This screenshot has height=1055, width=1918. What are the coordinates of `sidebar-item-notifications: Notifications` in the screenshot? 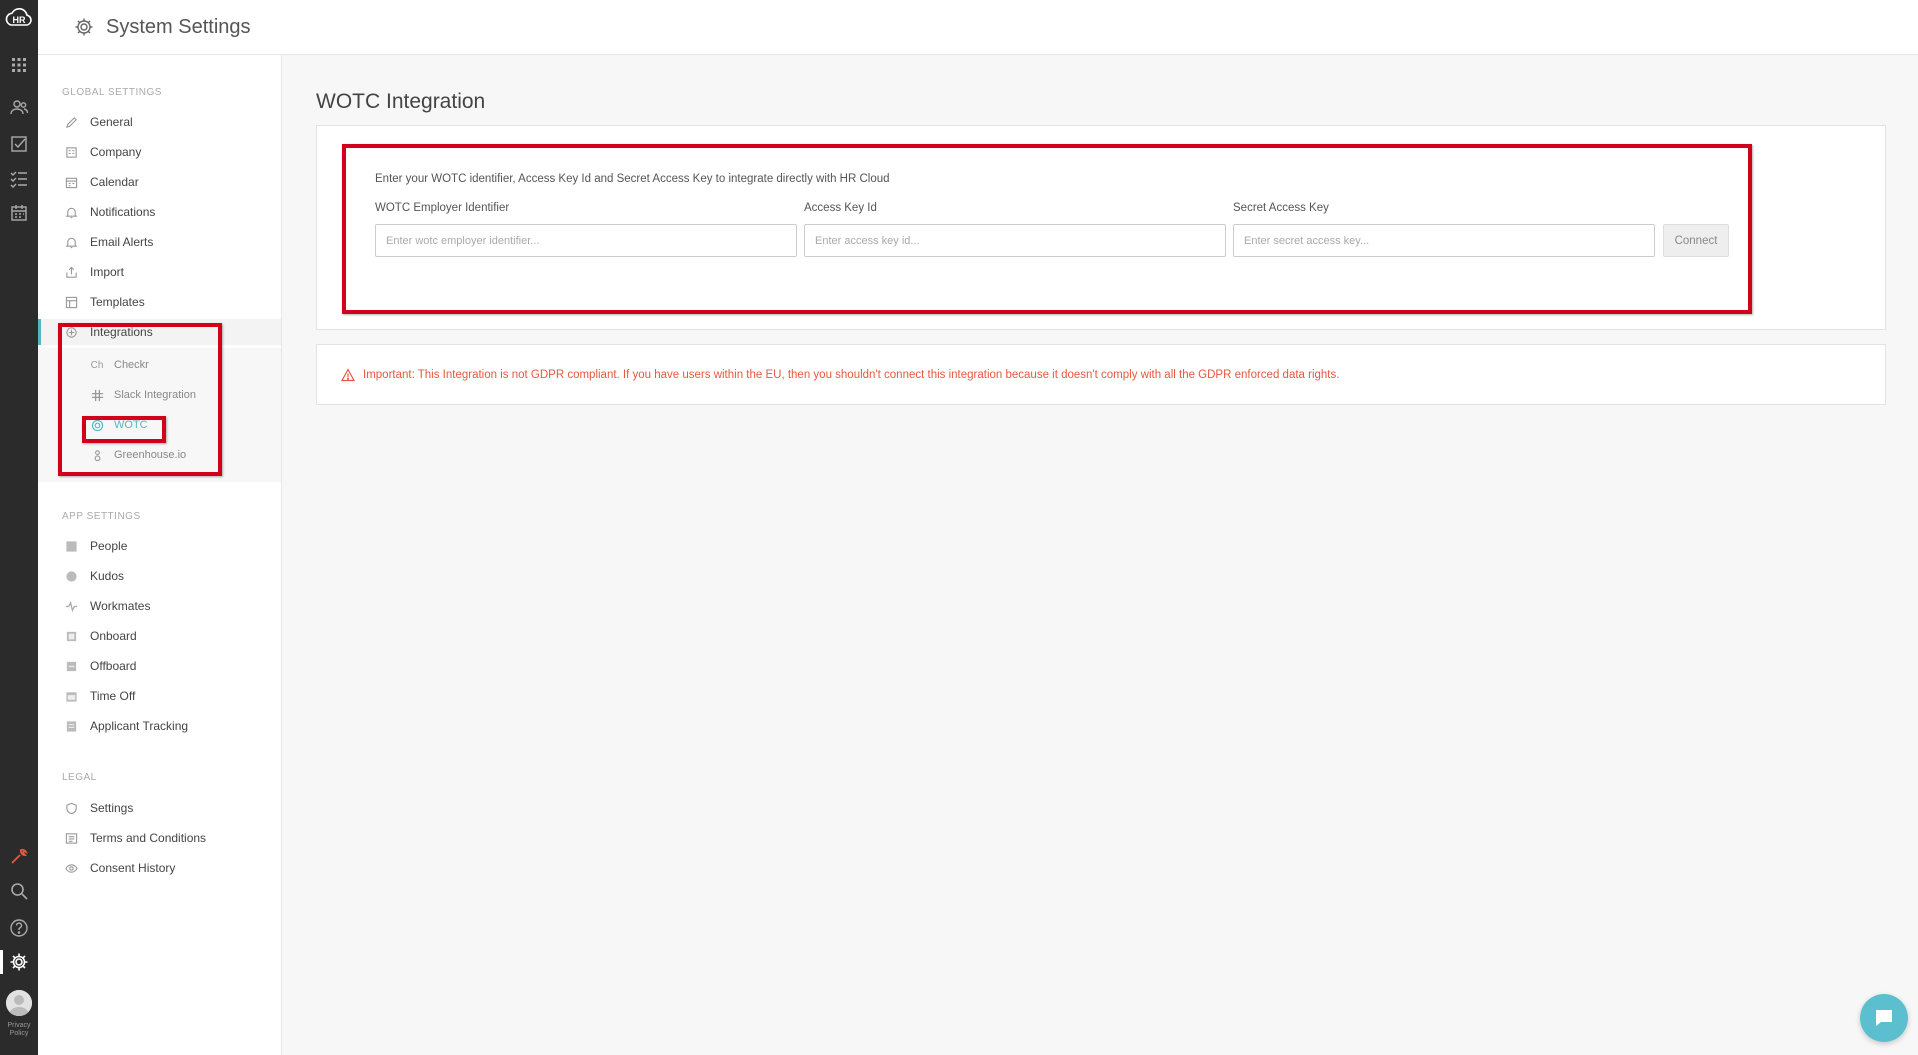 It's located at (159, 212).